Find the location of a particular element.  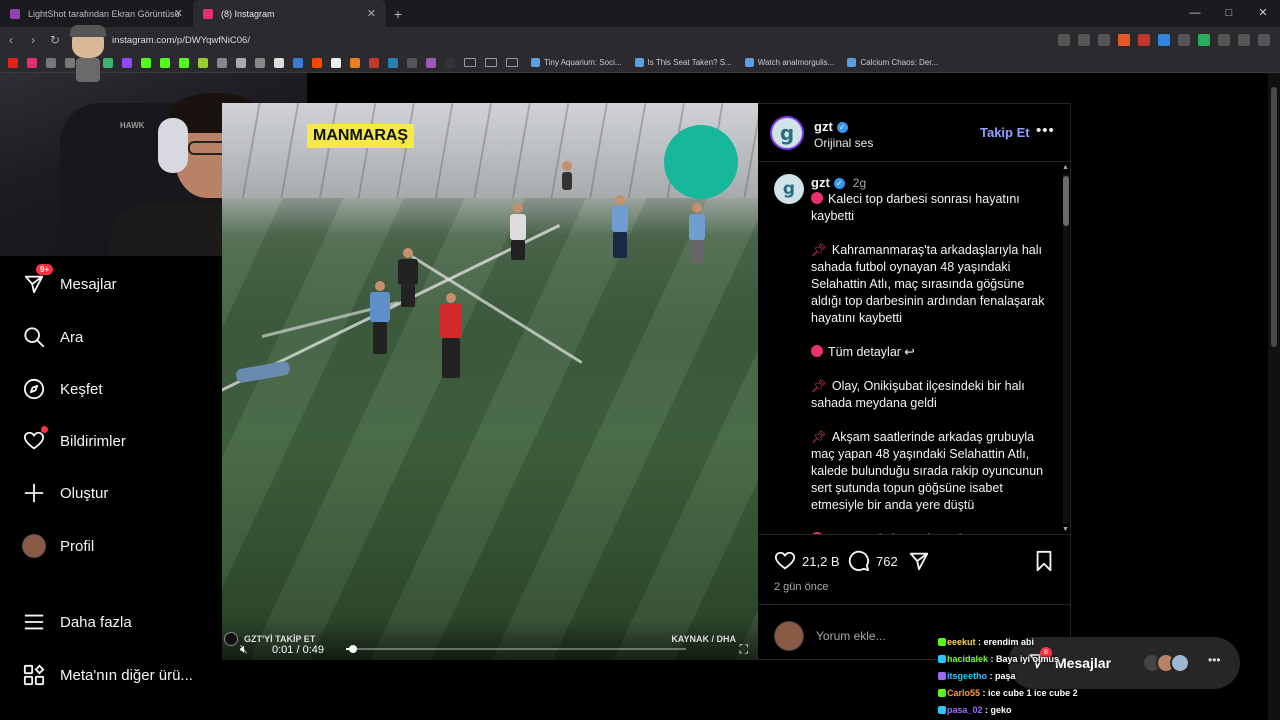

share-button is located at coordinates (919, 561).